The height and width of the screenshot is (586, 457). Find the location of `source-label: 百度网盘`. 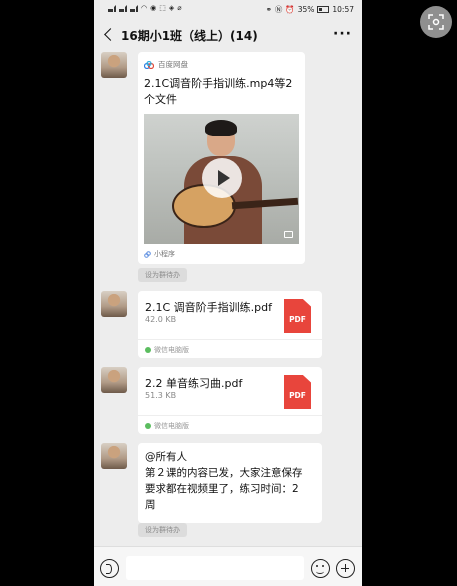

source-label: 百度网盘 is located at coordinates (173, 64).